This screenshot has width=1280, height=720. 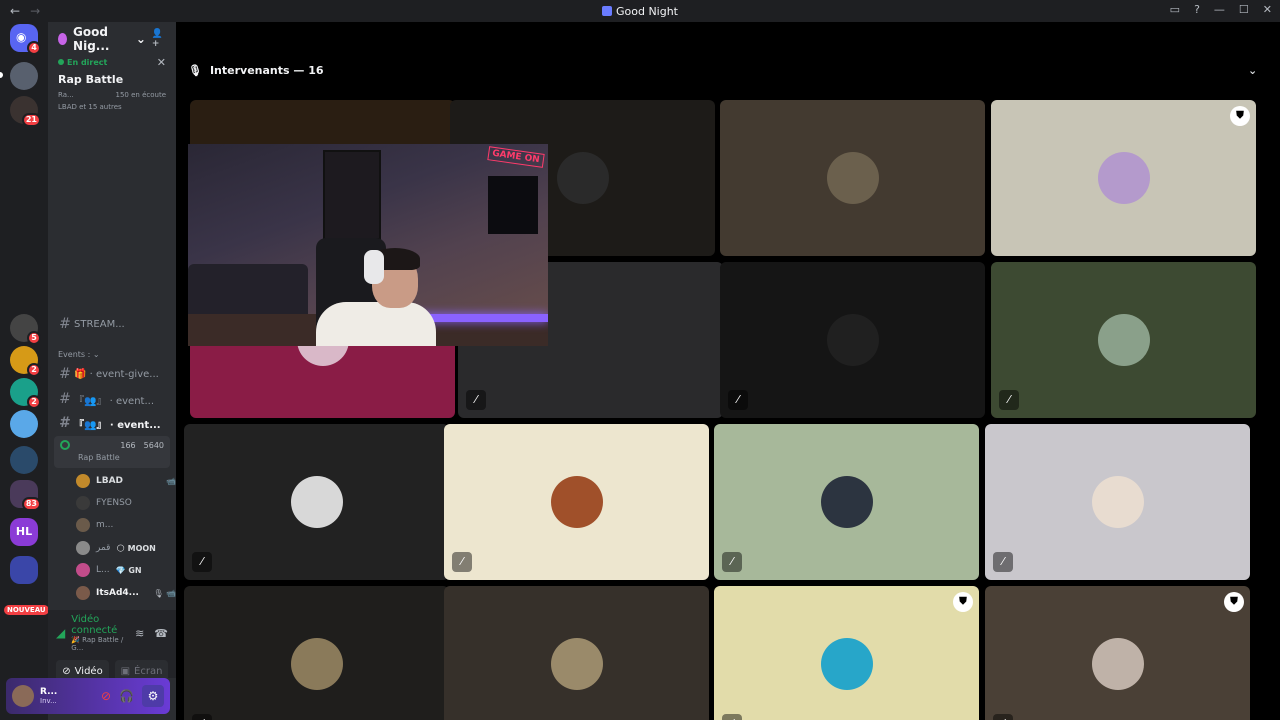 I want to click on disconnect-icon: ☎, so click(x=161, y=633).